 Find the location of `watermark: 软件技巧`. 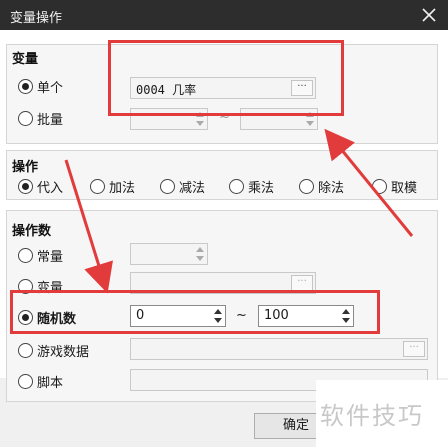

watermark: 软件技巧 is located at coordinates (382, 413).